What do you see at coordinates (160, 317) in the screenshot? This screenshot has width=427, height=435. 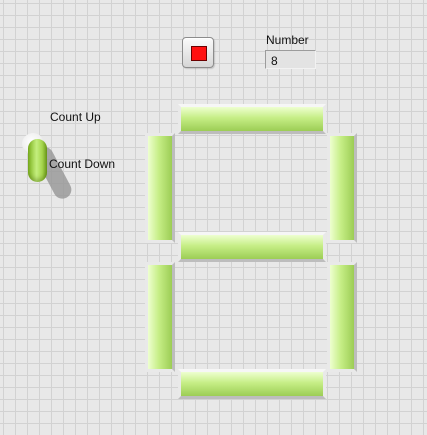 I see `segment-e` at bounding box center [160, 317].